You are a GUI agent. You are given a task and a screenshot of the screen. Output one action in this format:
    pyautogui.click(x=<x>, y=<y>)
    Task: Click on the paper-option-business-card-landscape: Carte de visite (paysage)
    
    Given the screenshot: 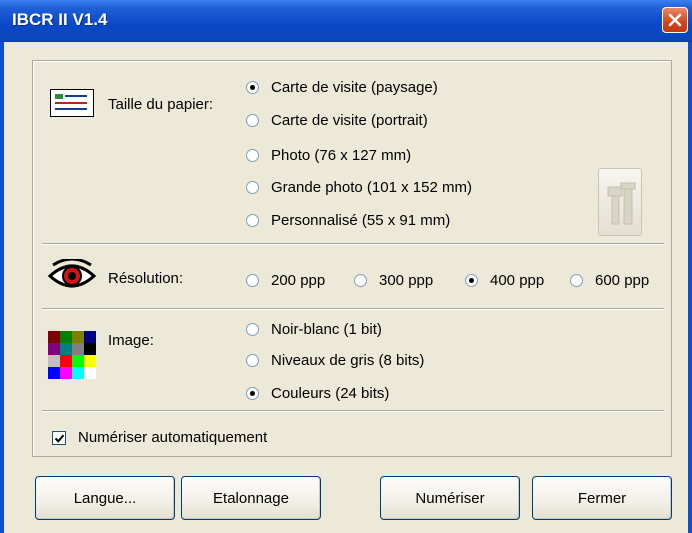 What is the action you would take?
    pyautogui.click(x=342, y=87)
    